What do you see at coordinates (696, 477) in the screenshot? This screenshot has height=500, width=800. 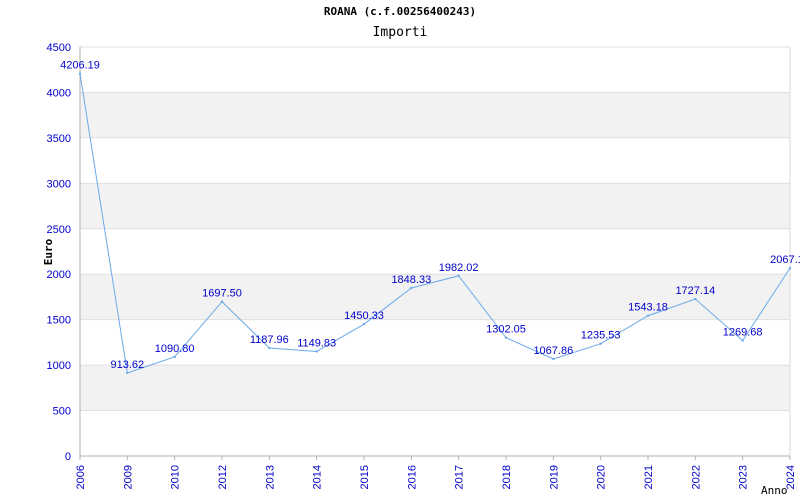 I see `x-tick-label: 2022` at bounding box center [696, 477].